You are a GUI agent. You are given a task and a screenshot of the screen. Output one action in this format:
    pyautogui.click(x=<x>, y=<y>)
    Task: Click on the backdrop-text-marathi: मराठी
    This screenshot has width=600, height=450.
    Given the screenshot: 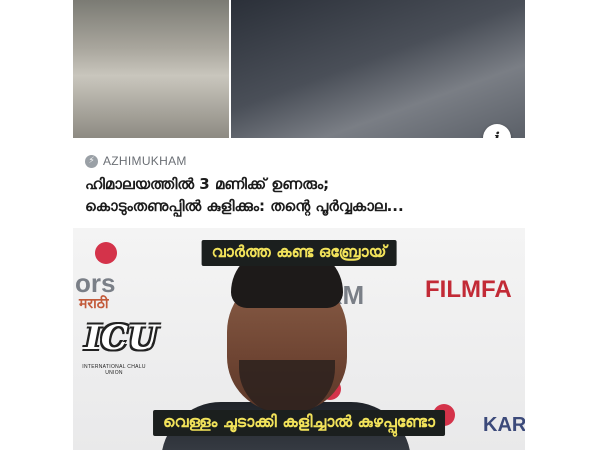 What is the action you would take?
    pyautogui.click(x=94, y=303)
    